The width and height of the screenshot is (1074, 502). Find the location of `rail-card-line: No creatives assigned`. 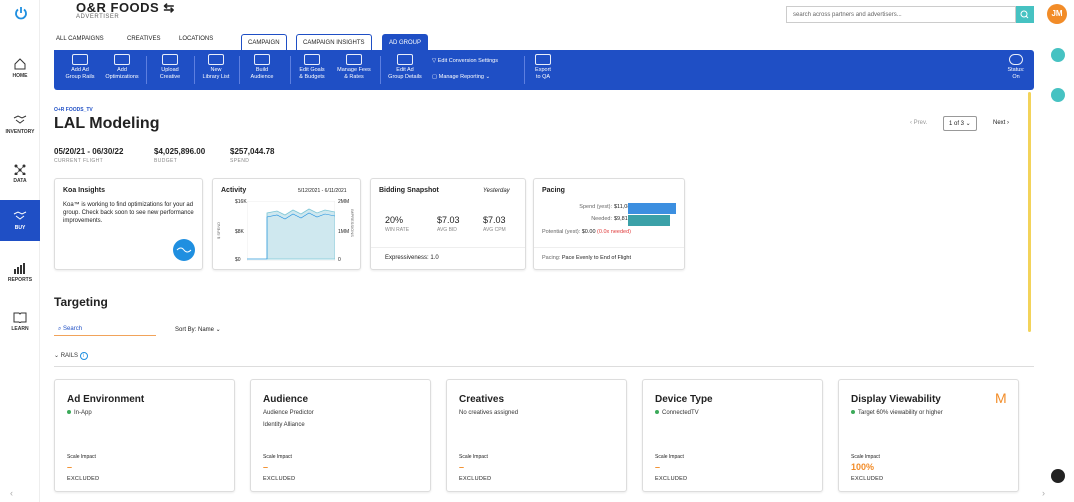

rail-card-line: No creatives assigned is located at coordinates (489, 413).